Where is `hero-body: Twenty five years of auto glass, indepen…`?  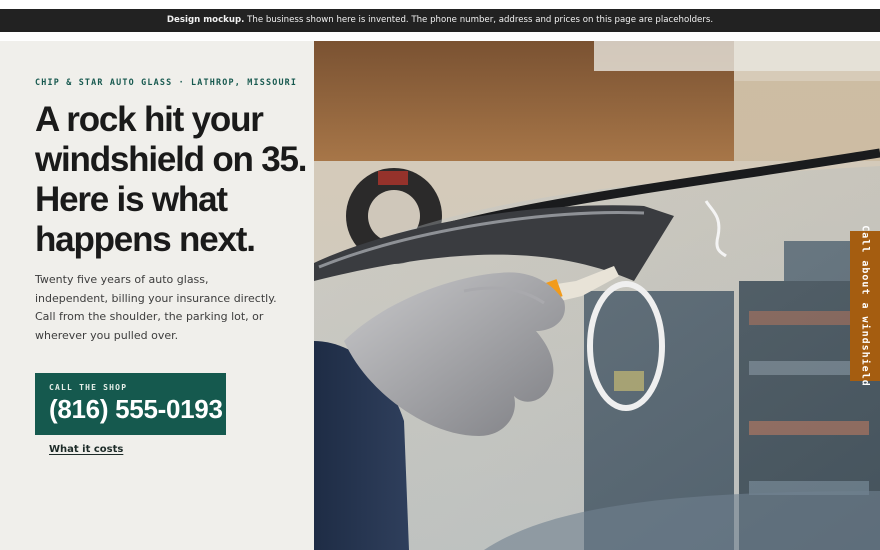
hero-body: Twenty five years of auto glass, indepen… is located at coordinates (156, 307).